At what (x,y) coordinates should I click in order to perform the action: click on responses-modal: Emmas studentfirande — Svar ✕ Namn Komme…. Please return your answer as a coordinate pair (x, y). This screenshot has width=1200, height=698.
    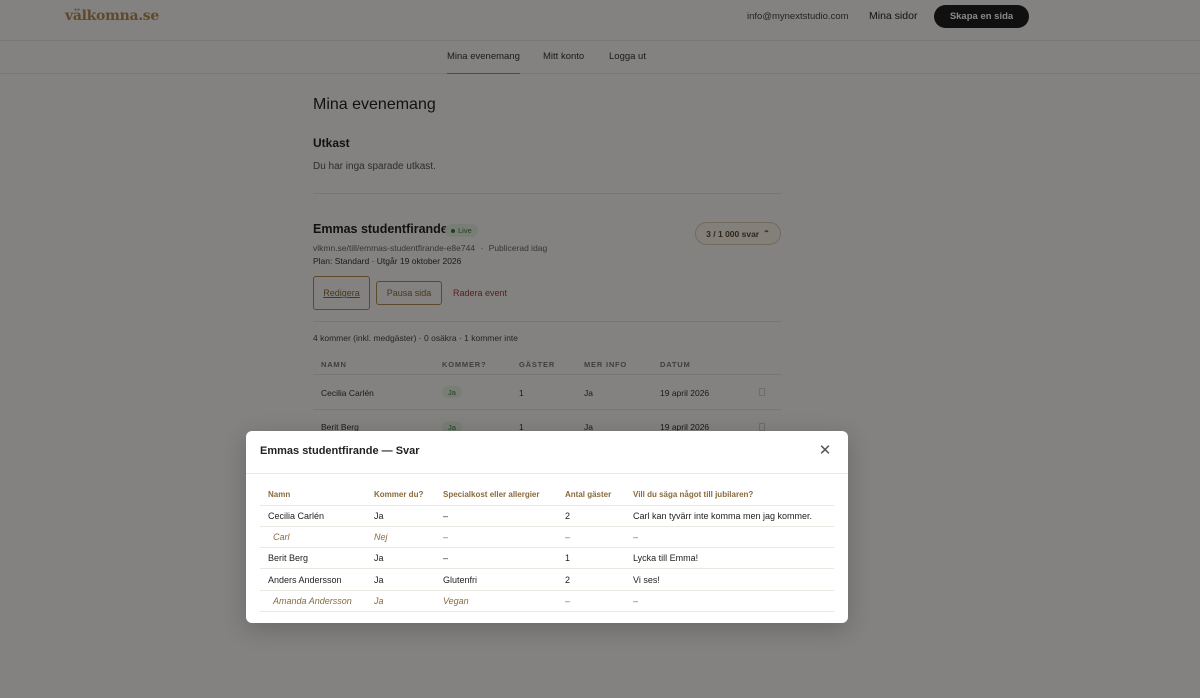
    Looking at the image, I should click on (547, 527).